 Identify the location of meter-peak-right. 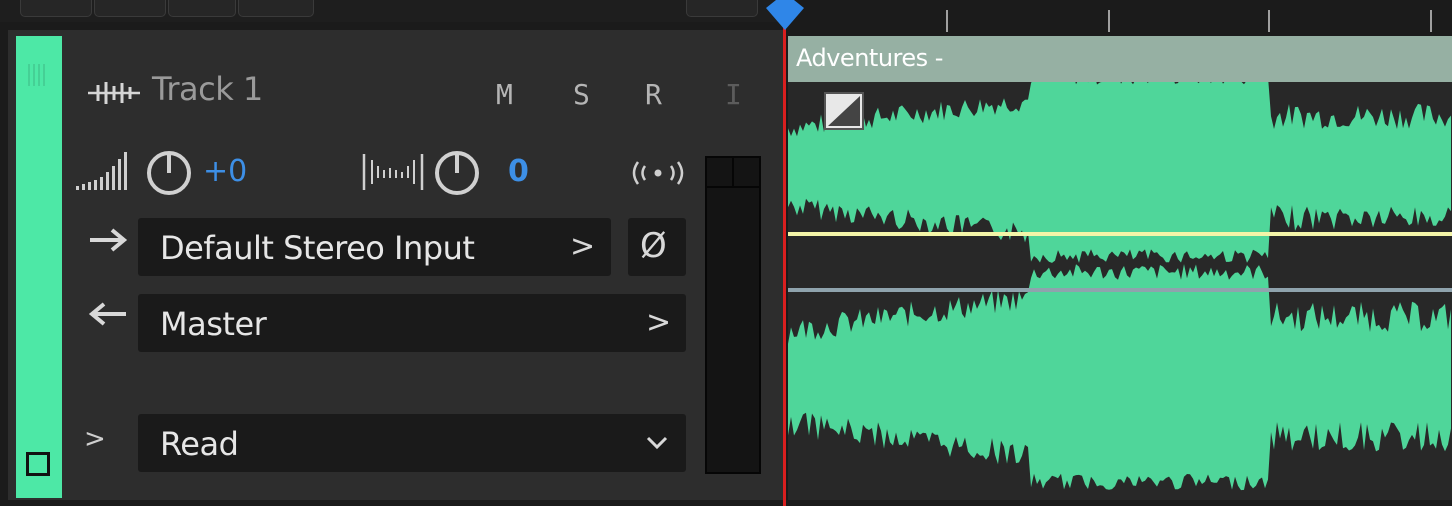
(746, 173).